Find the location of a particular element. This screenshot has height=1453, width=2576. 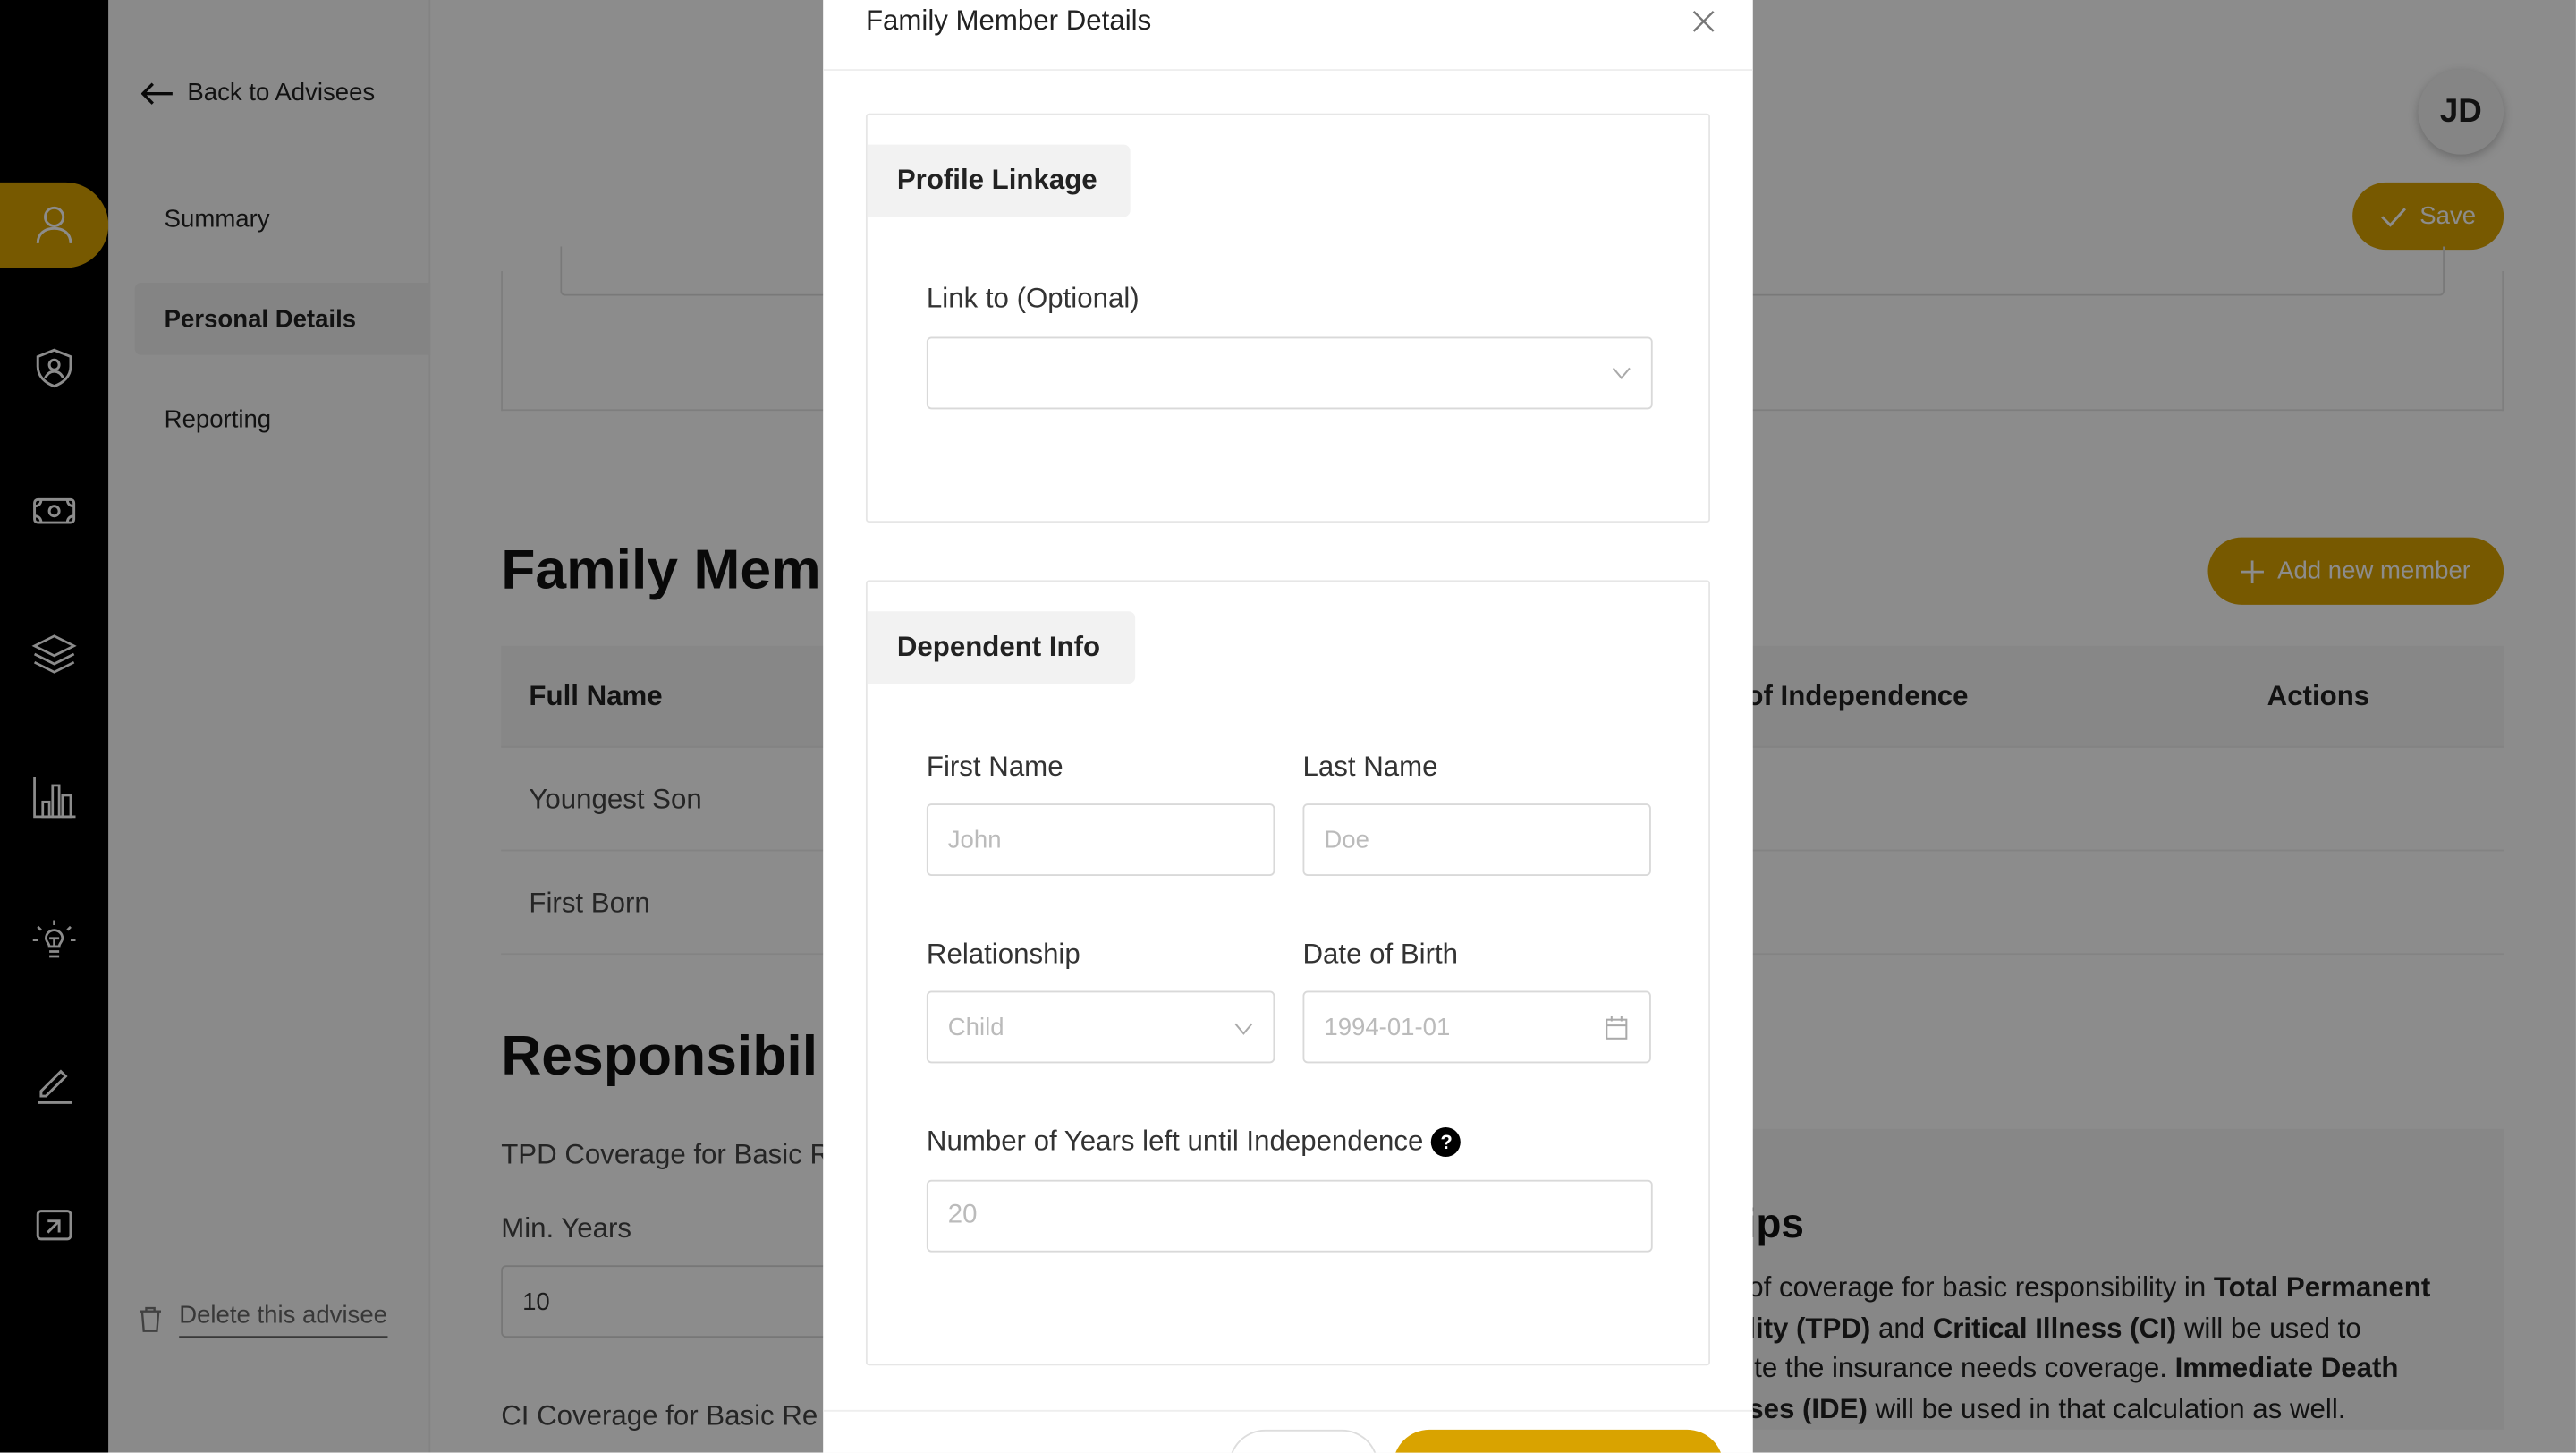

profile-linkage-heading: Profile Linkage is located at coordinates (999, 180).